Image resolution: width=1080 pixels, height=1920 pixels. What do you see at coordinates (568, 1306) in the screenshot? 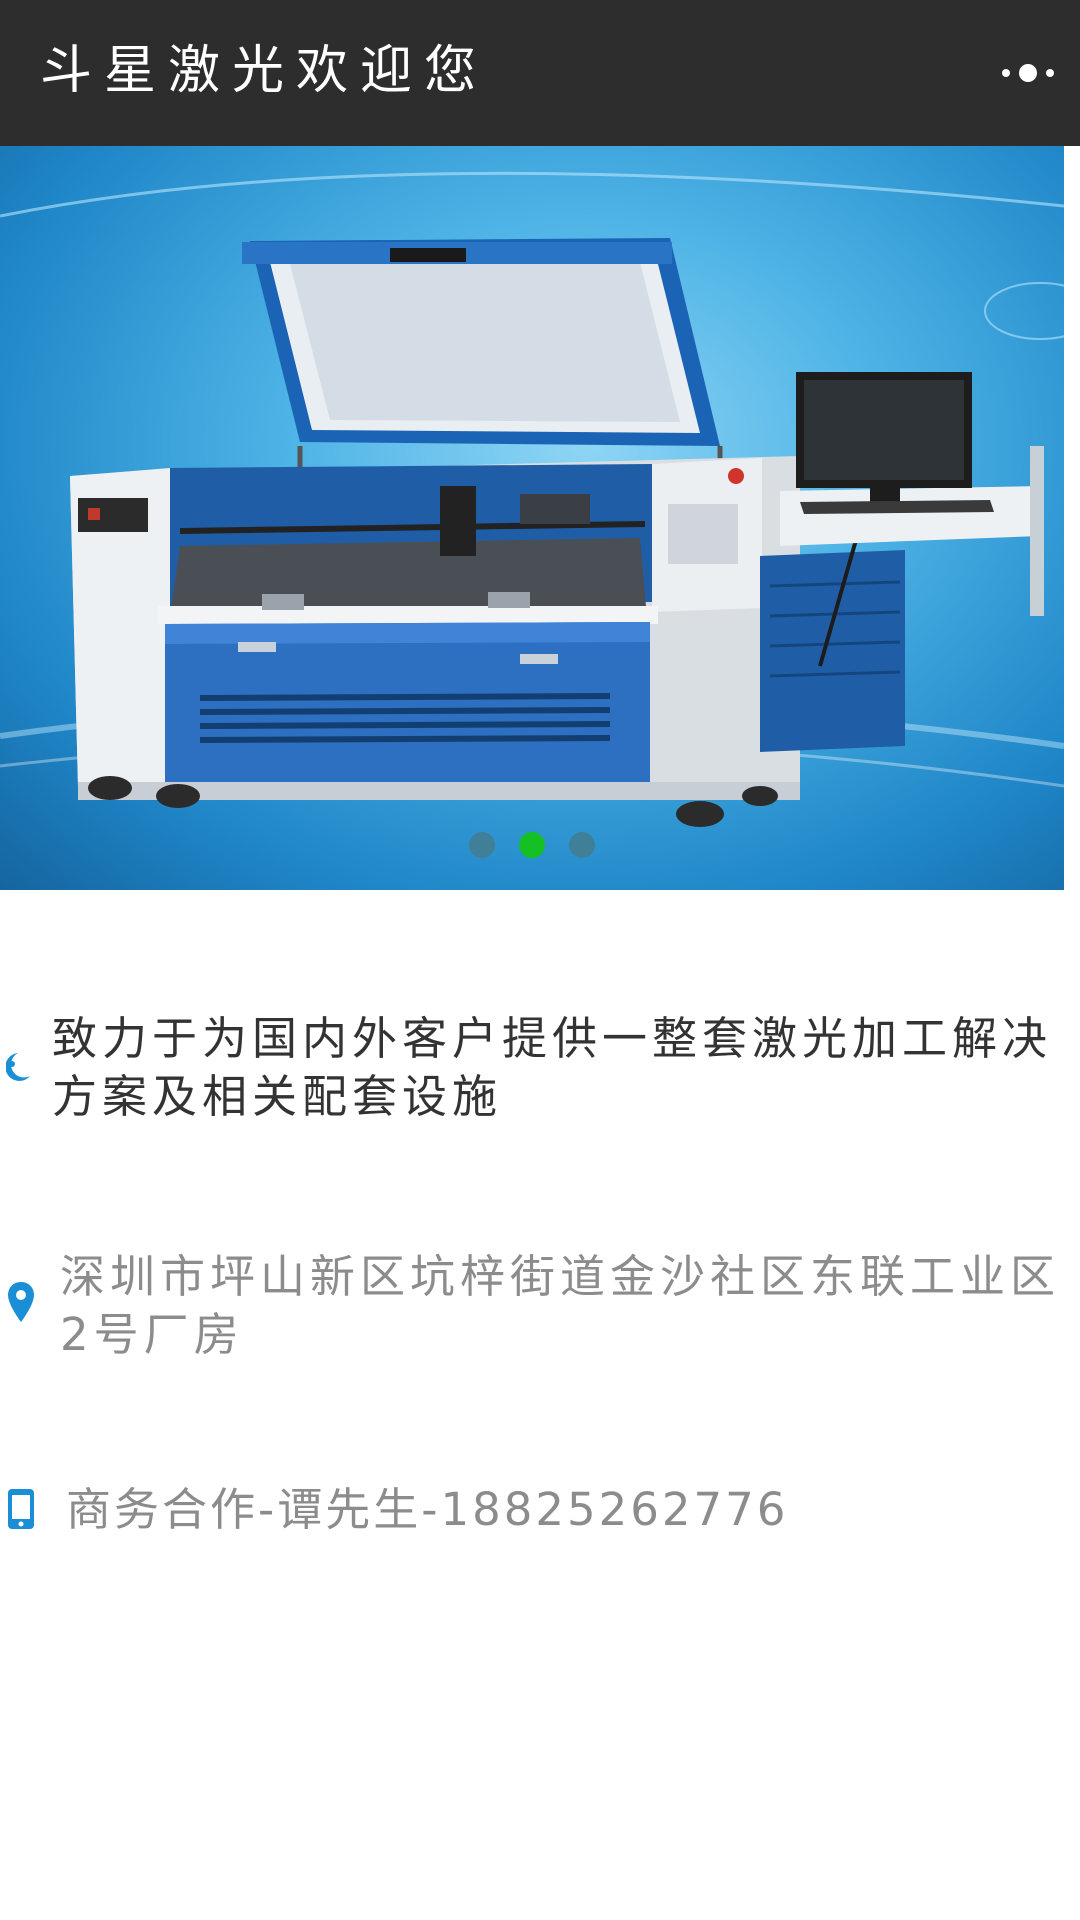
I see `address-text: 深圳市坪山新区坑梓街道金沙社区东联工业区2号厂房` at bounding box center [568, 1306].